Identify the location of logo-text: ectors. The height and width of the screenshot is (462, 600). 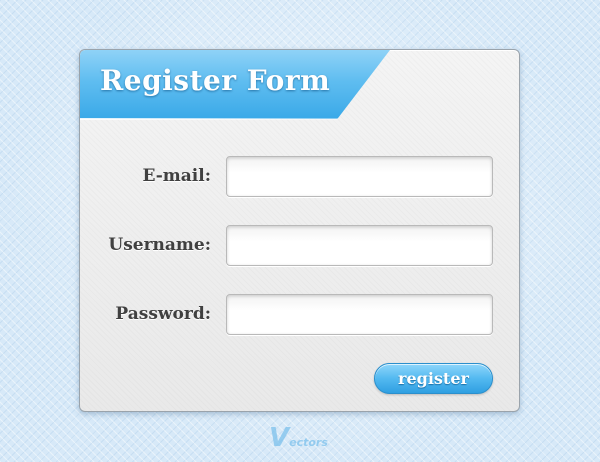
(308, 442).